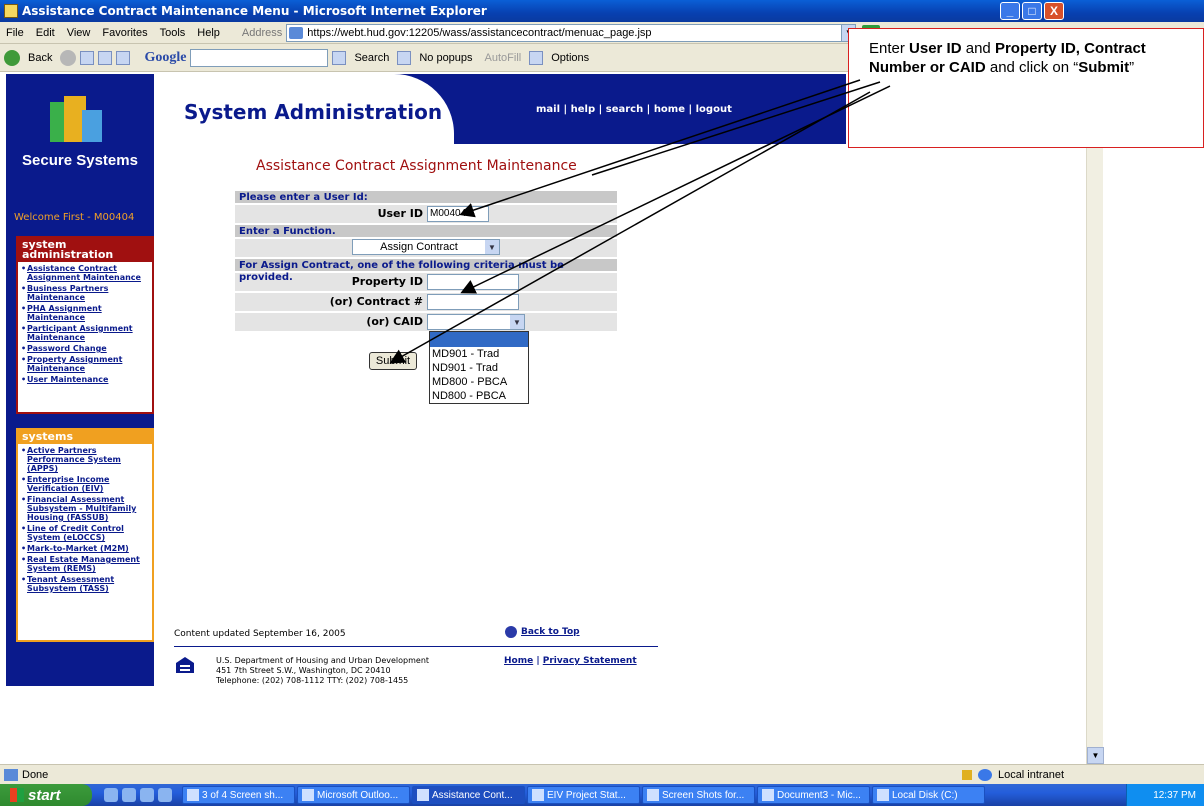 Image resolution: width=1204 pixels, height=806 pixels. Describe the element at coordinates (479, 382) in the screenshot. I see `caid-option-md800: MD800 - PBCA` at that location.